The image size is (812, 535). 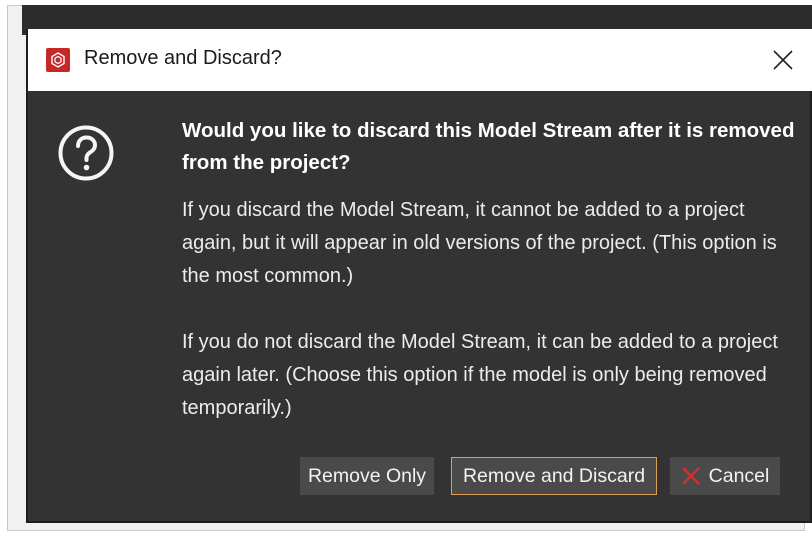 What do you see at coordinates (691, 476) in the screenshot?
I see `x-icon` at bounding box center [691, 476].